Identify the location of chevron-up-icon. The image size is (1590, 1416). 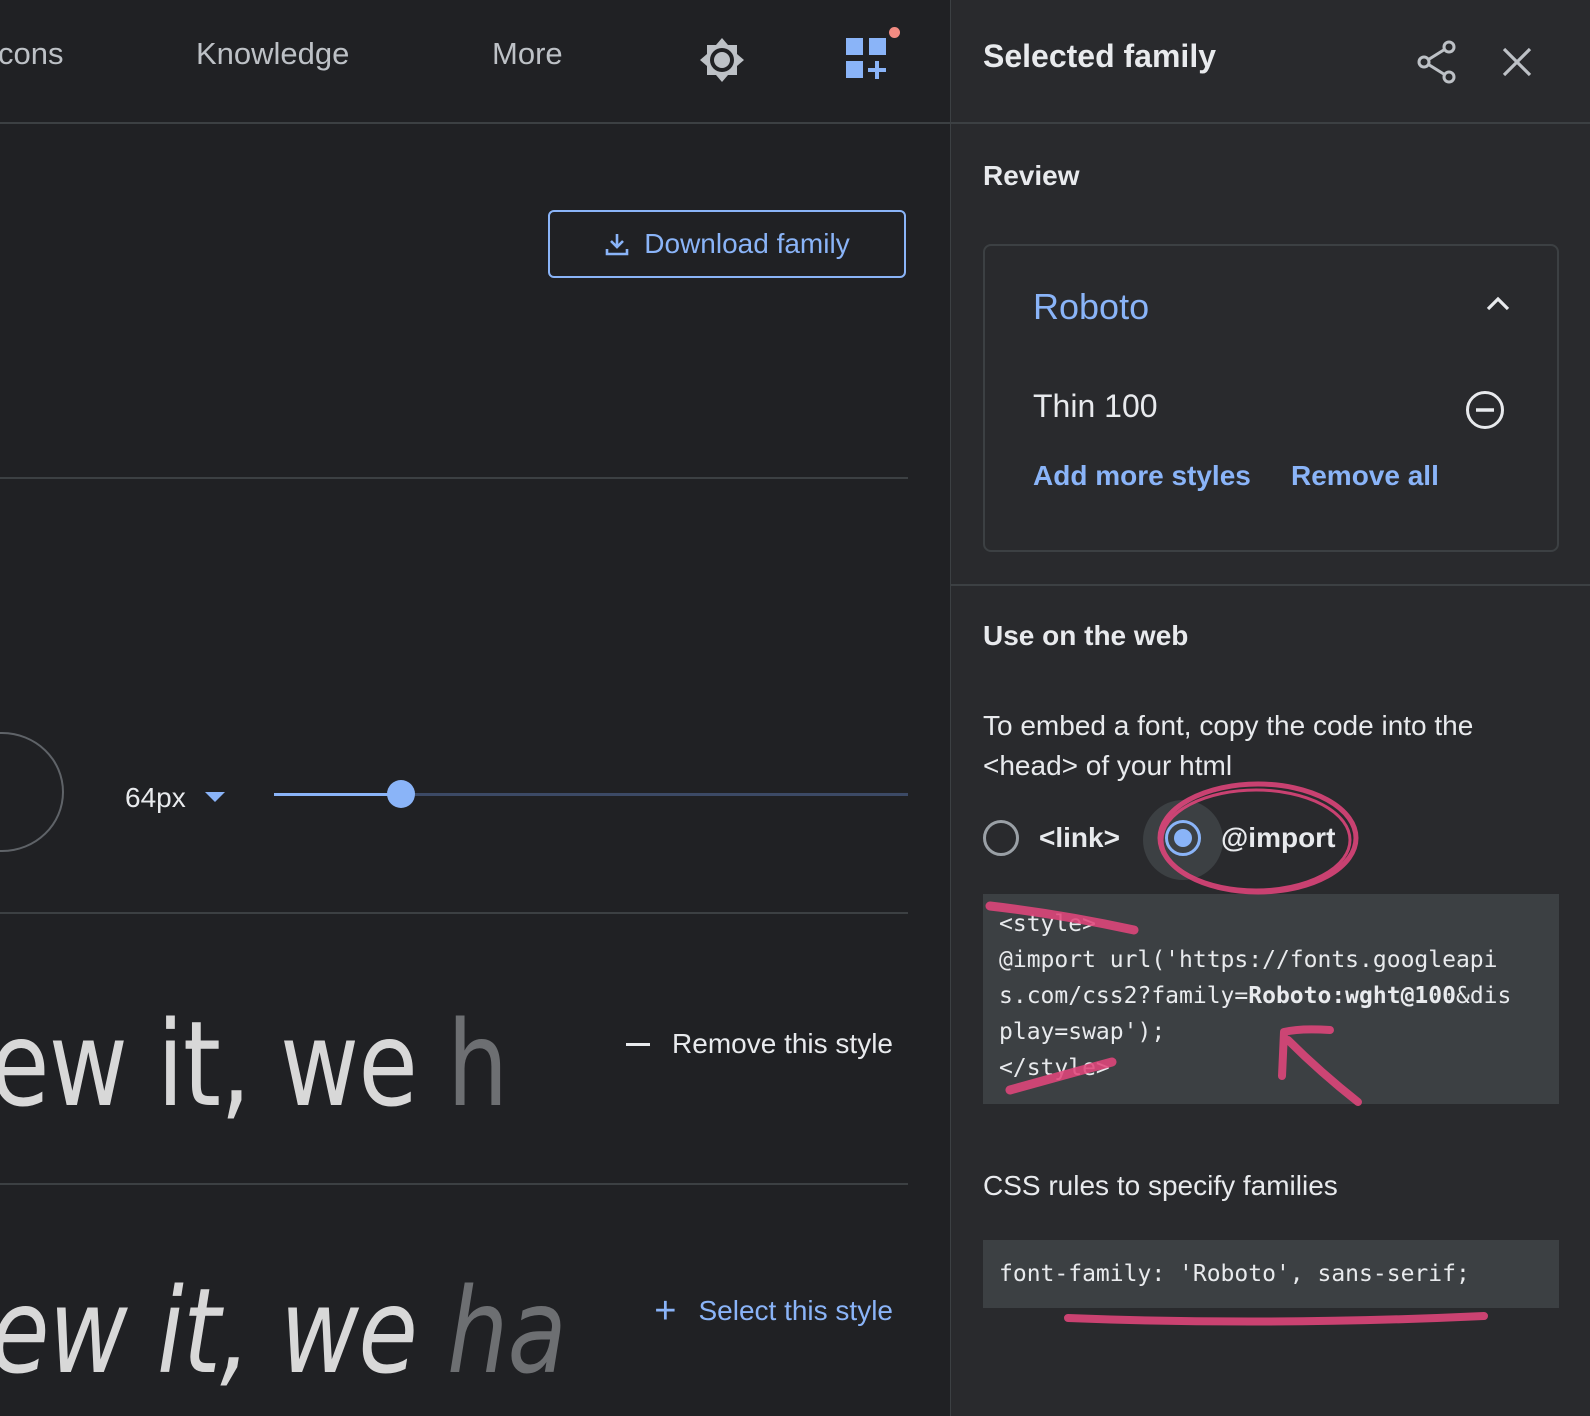
(1498, 303).